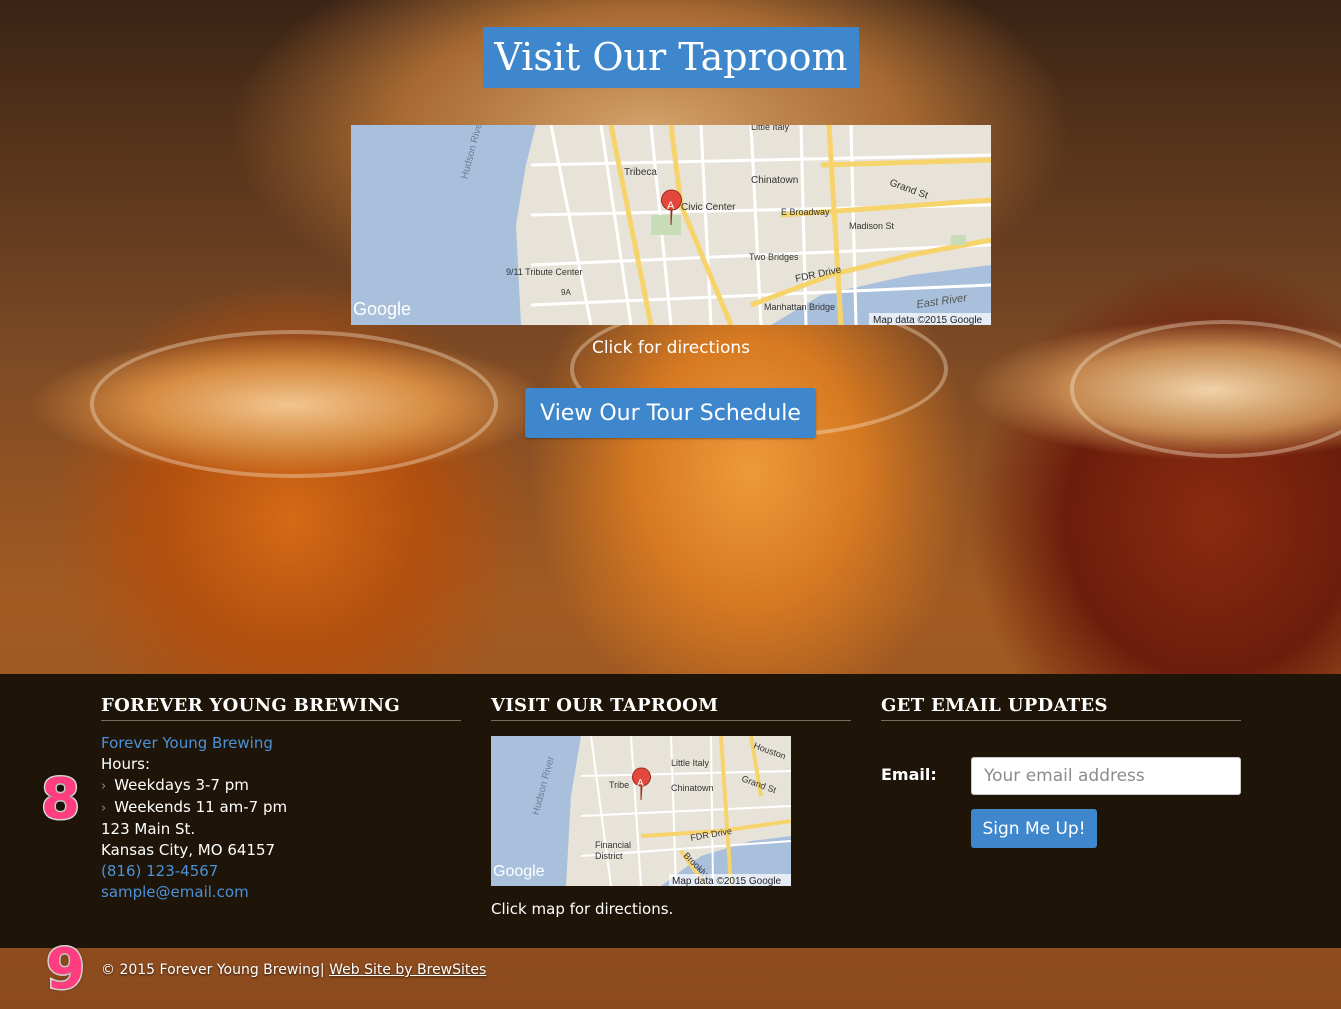 Image resolution: width=1341 pixels, height=1009 pixels. I want to click on svg-text: Manhattan Bridge, so click(799, 307).